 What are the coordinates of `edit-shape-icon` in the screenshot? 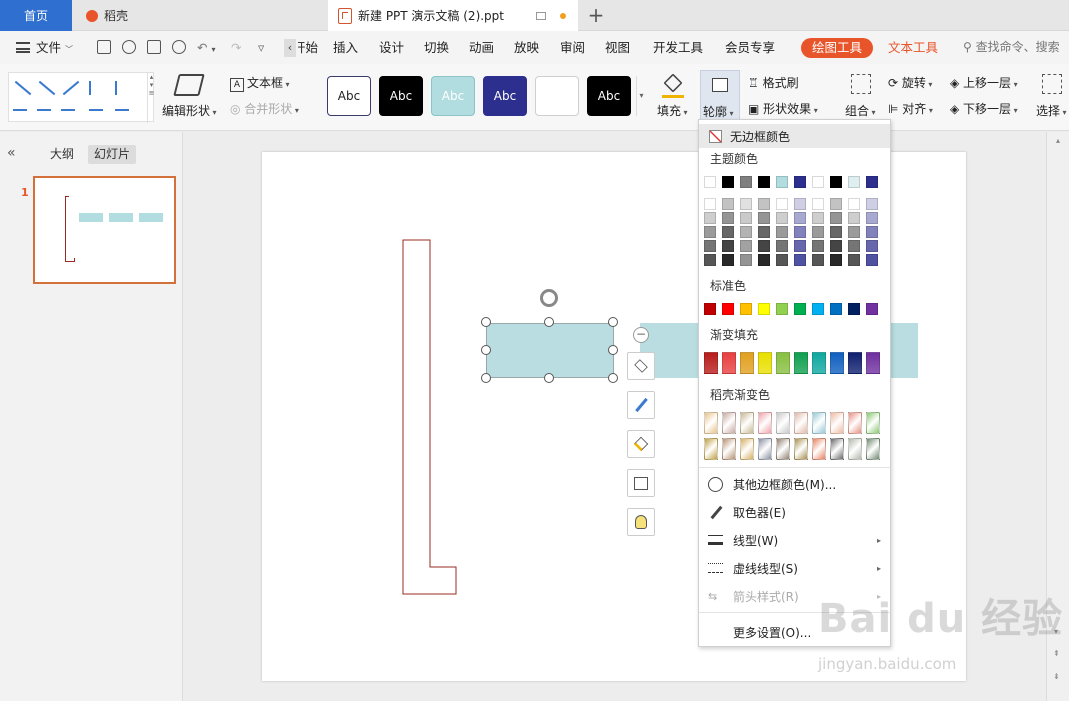 It's located at (189, 85).